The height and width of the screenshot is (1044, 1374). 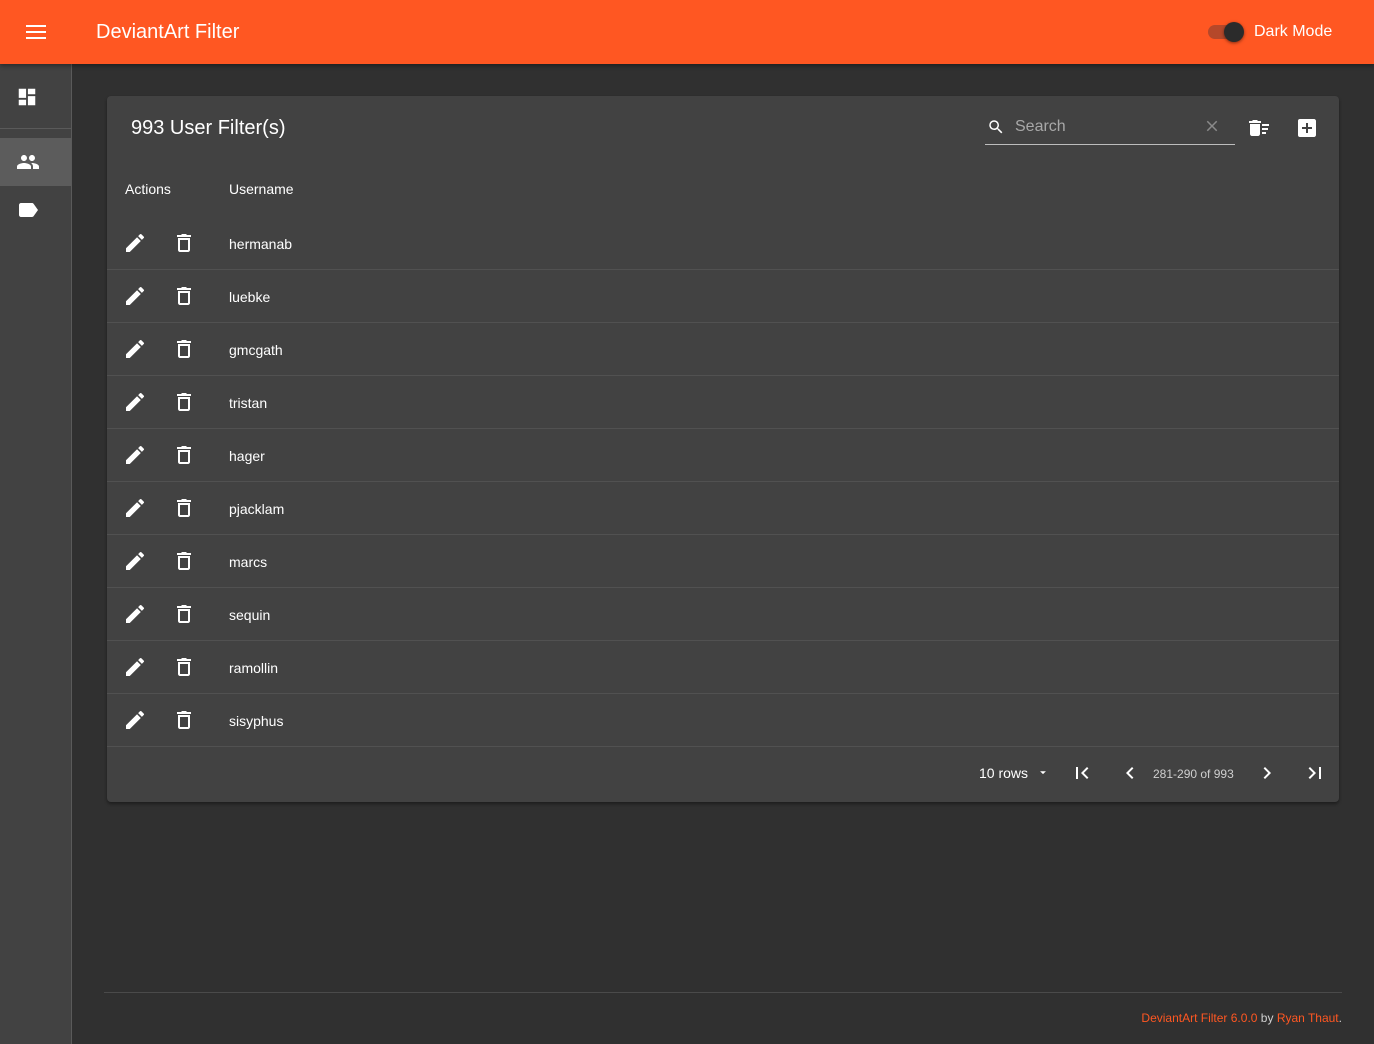 What do you see at coordinates (723, 349) in the screenshot?
I see `table-row: gmcgath` at bounding box center [723, 349].